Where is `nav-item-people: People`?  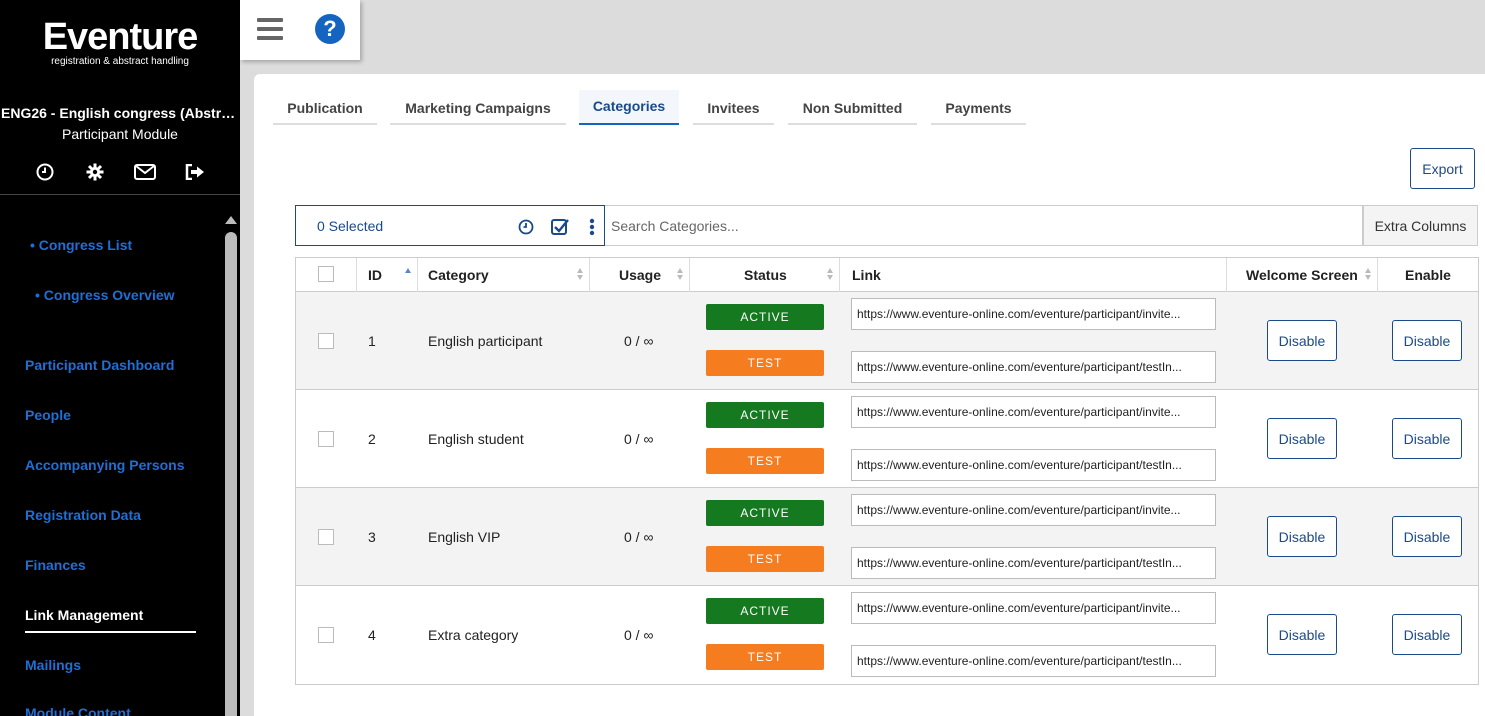
nav-item-people: People is located at coordinates (48, 415).